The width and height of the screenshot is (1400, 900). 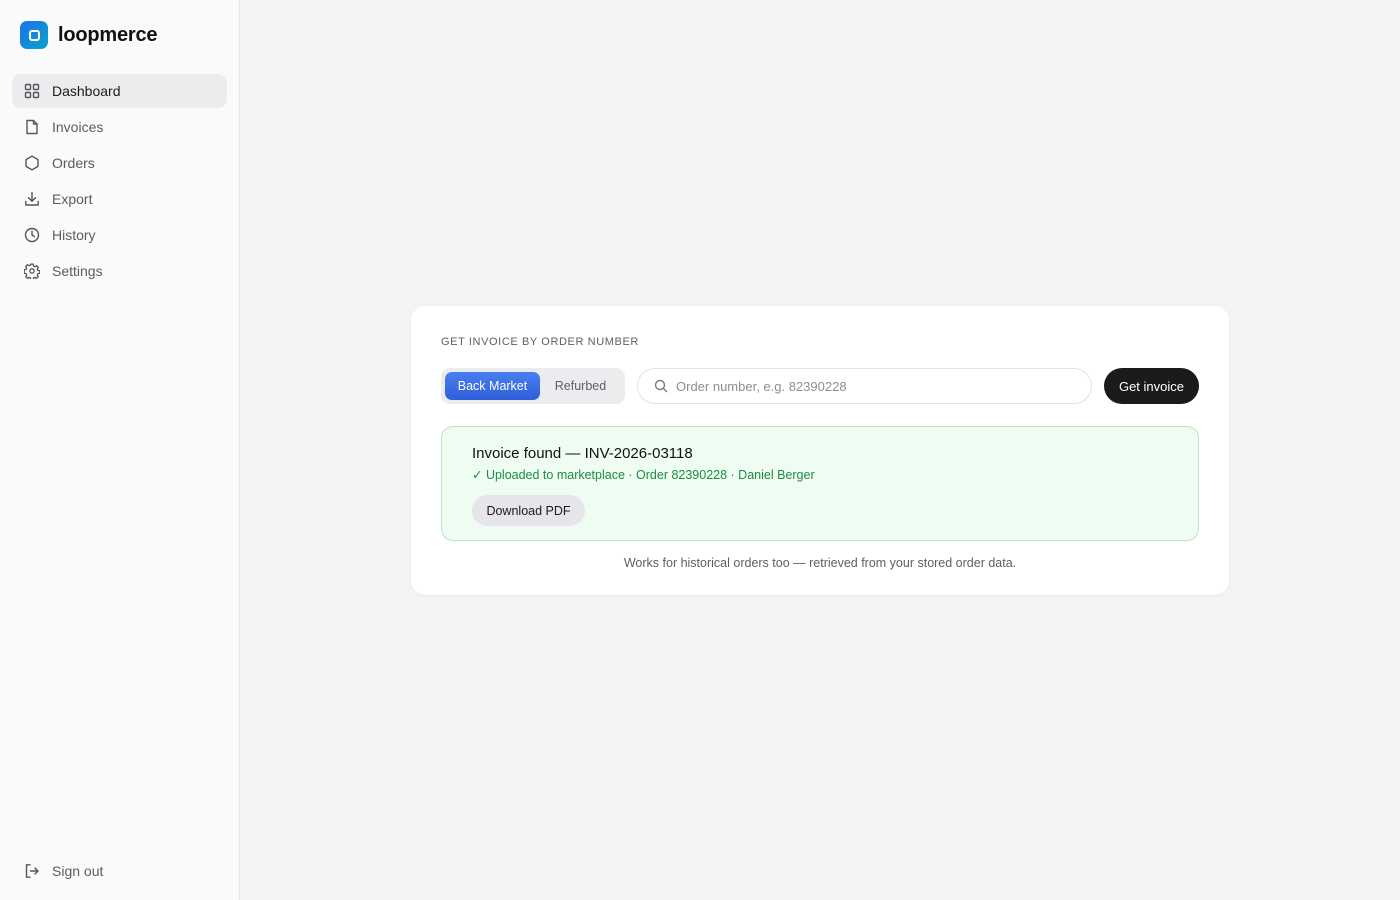 I want to click on card-title: GET INVOICE BY ORDER NUMBER, so click(x=540, y=342).